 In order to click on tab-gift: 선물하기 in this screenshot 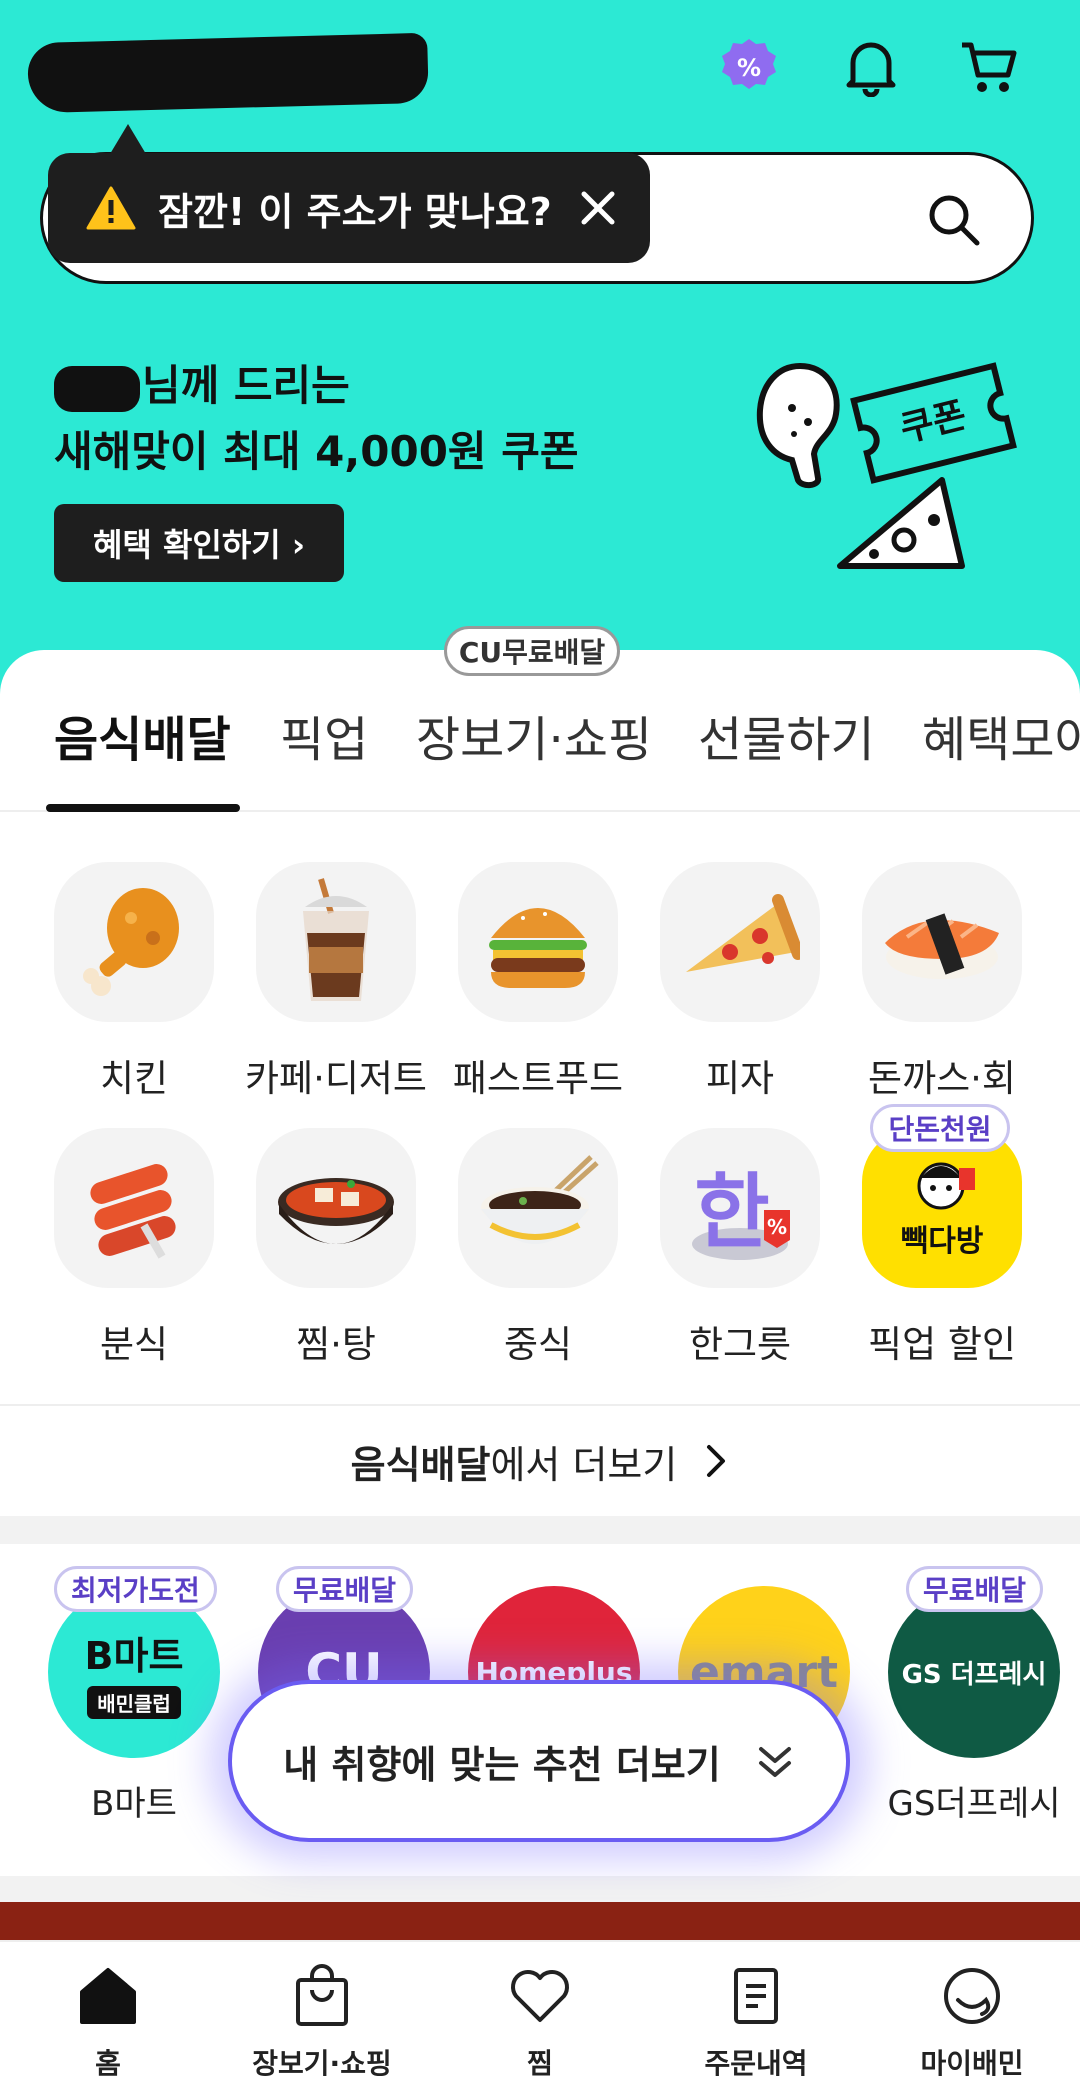, I will do `click(786, 735)`.